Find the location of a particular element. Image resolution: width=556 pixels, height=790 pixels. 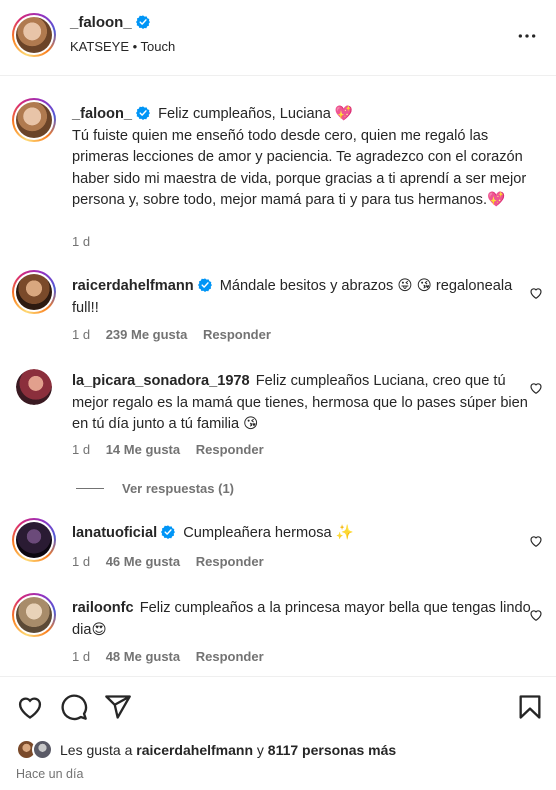

comment-icon is located at coordinates (74, 707).